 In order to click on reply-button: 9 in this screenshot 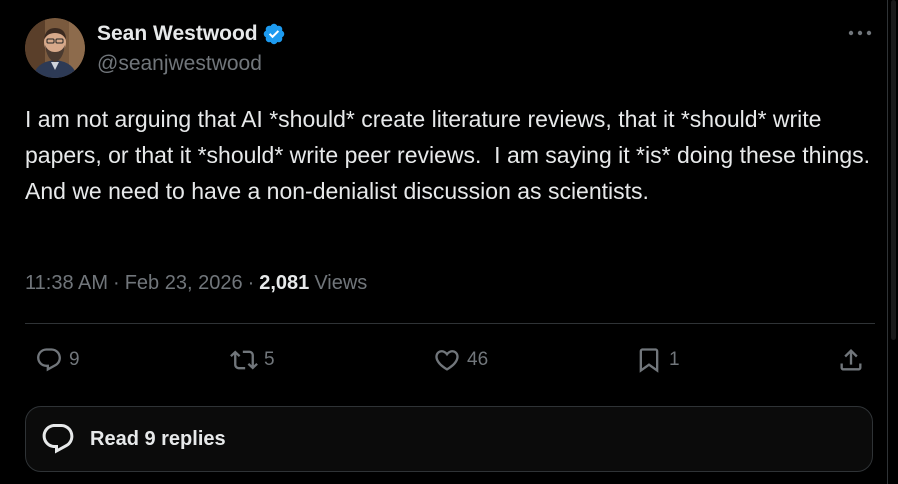, I will do `click(57, 360)`.